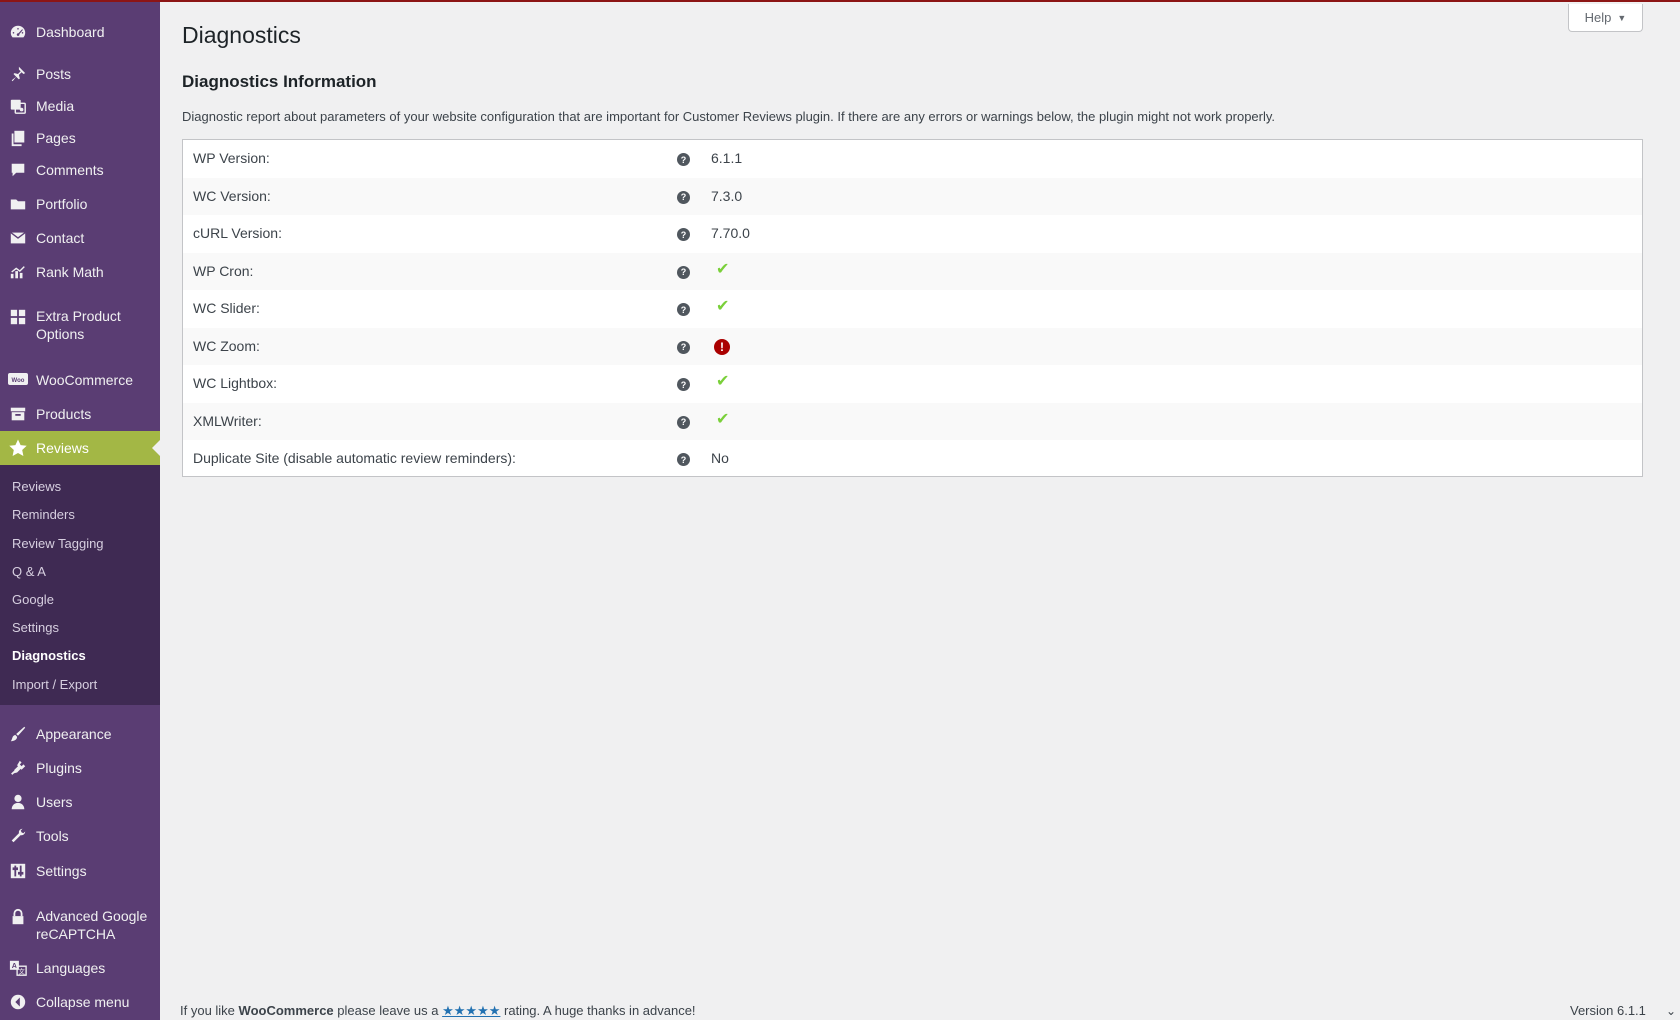 This screenshot has height=1020, width=1680. Describe the element at coordinates (18, 74) in the screenshot. I see `pin-icon` at that location.